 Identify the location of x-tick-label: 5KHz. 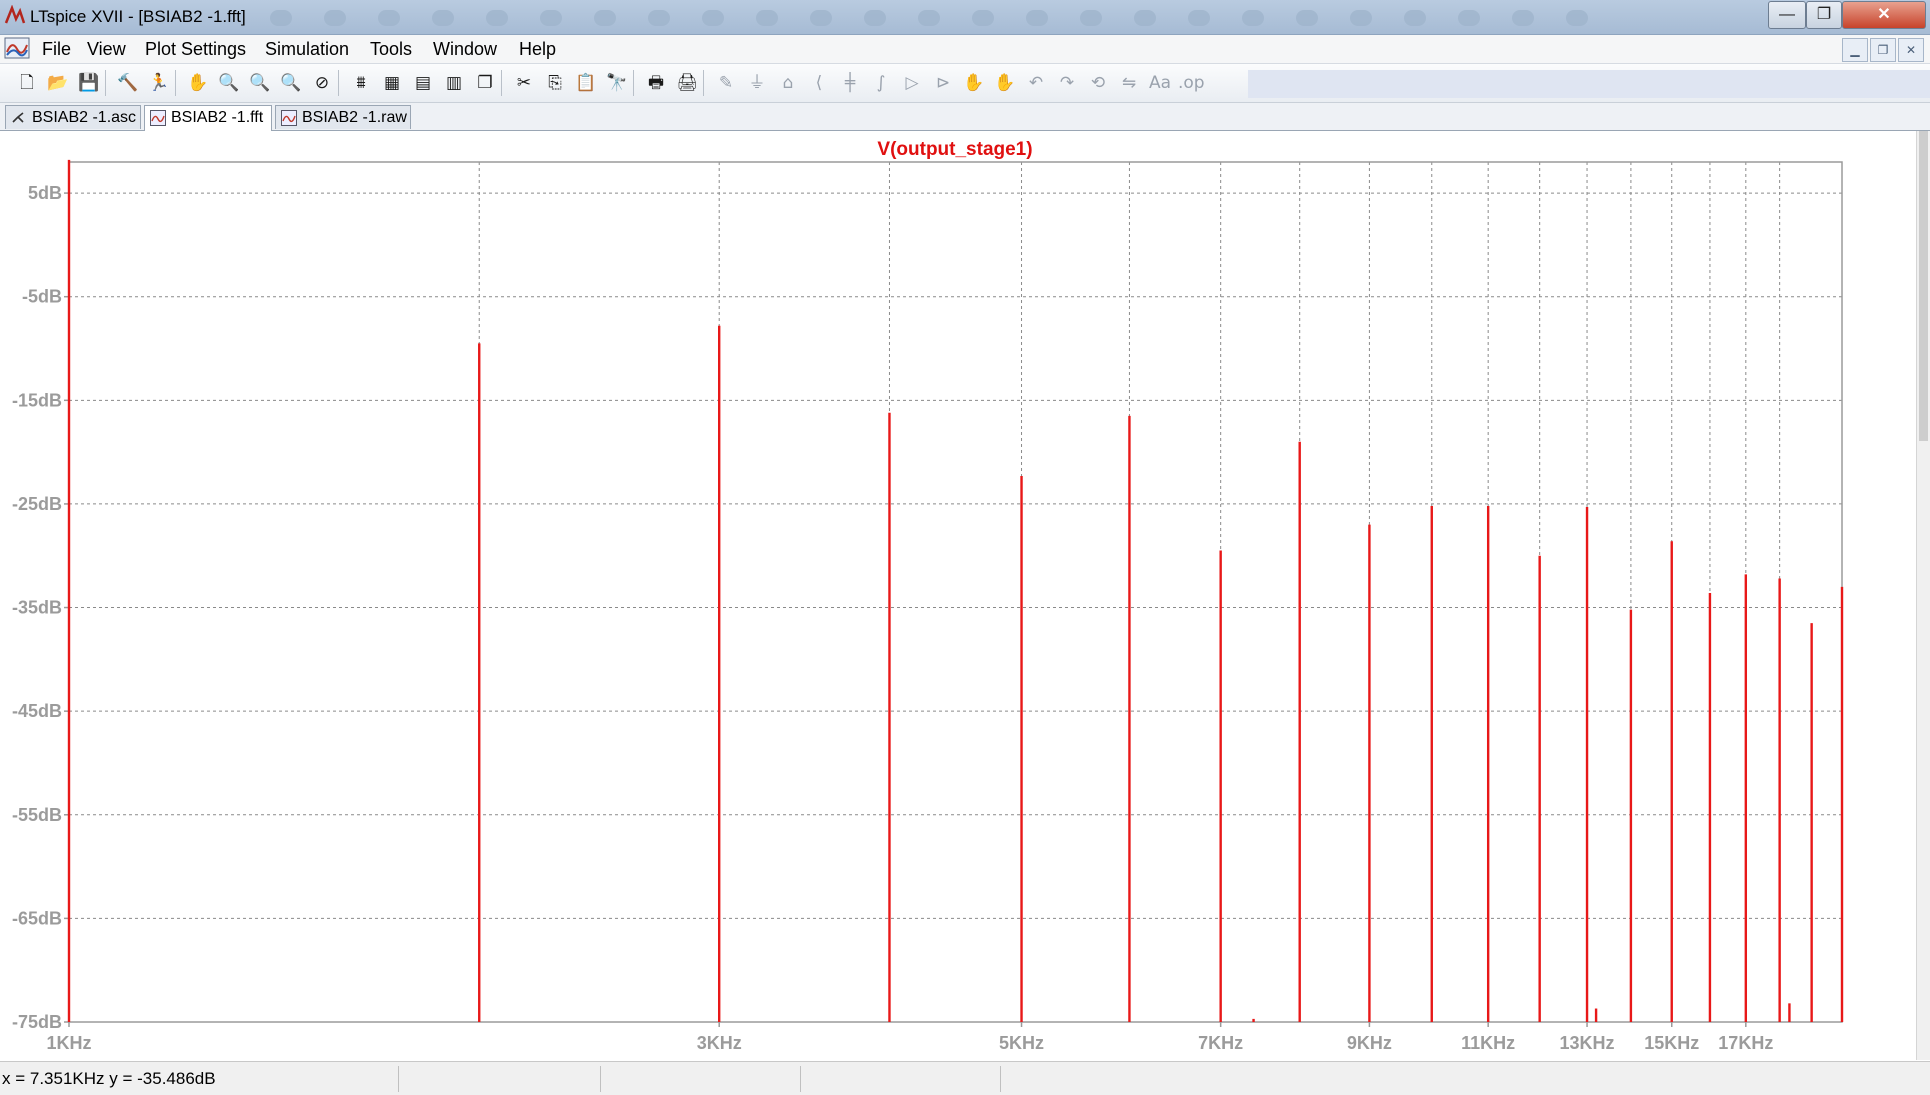
(1021, 1043).